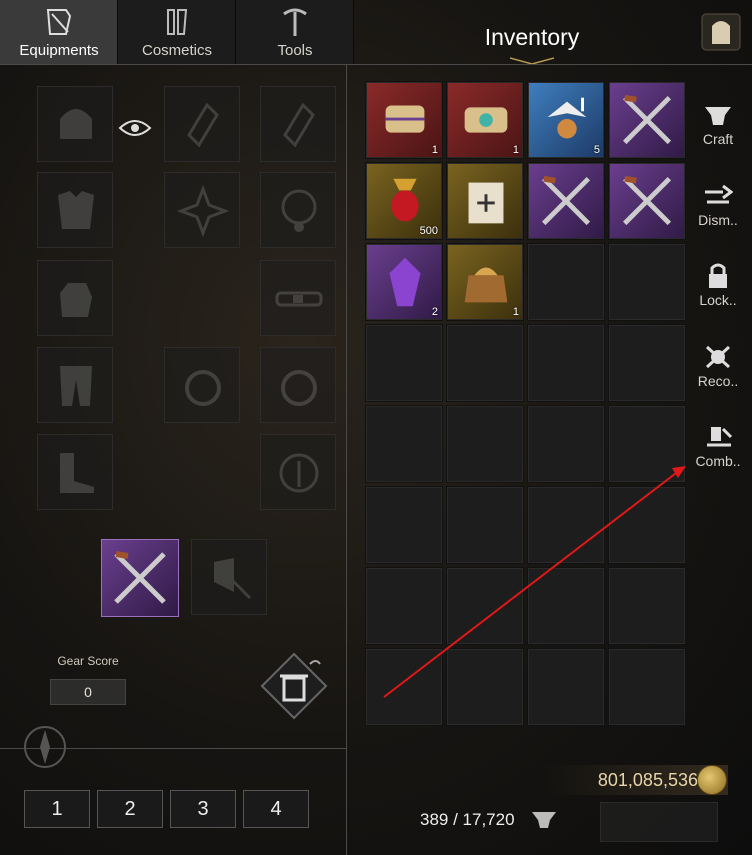 The height and width of the screenshot is (855, 752). What do you see at coordinates (596, 150) in the screenshot?
I see `item-quantity: 5` at bounding box center [596, 150].